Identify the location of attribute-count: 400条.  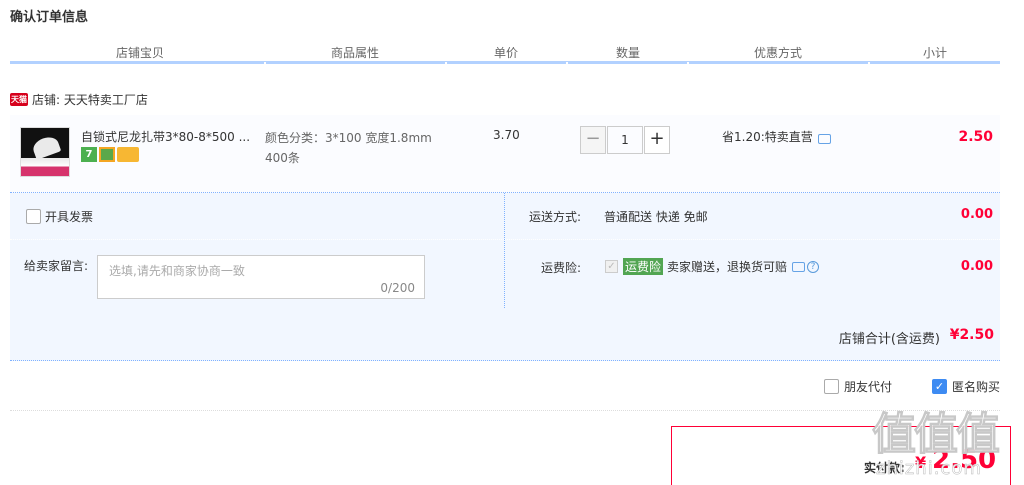
(282, 158).